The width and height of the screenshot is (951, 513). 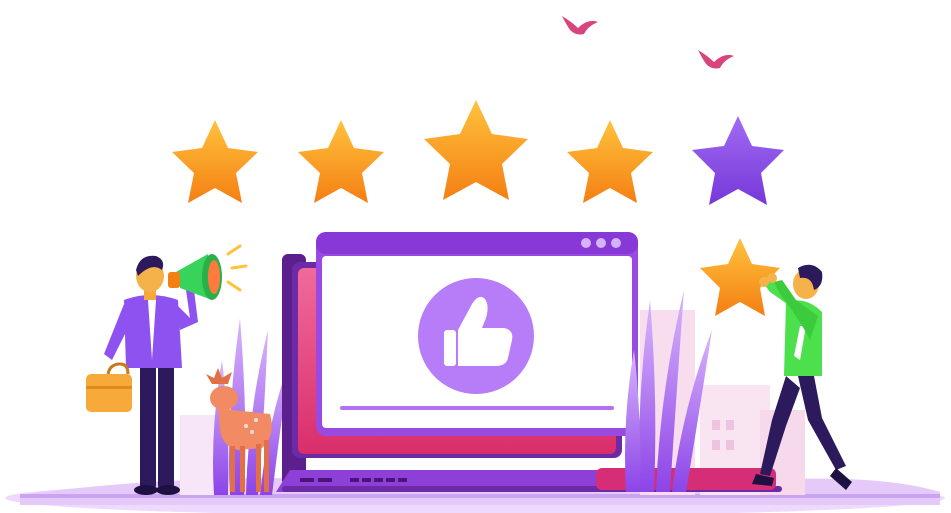 What do you see at coordinates (109, 387) in the screenshot?
I see `briefcase-icon` at bounding box center [109, 387].